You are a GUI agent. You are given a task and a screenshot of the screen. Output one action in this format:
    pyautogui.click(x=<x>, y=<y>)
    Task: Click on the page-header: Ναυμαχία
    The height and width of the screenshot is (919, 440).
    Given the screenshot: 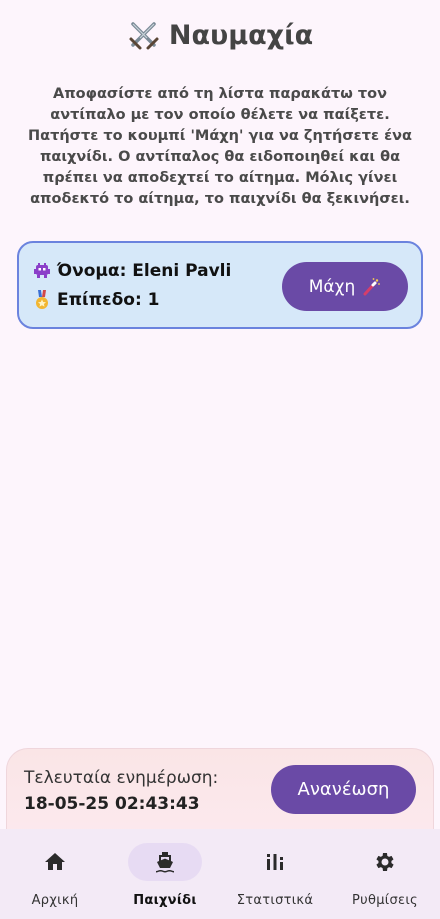 What is the action you would take?
    pyautogui.click(x=220, y=35)
    